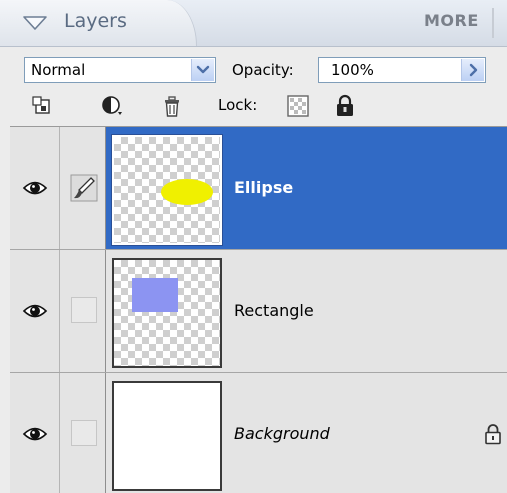 The height and width of the screenshot is (493, 507). I want to click on panel-title: Layers, so click(95, 21).